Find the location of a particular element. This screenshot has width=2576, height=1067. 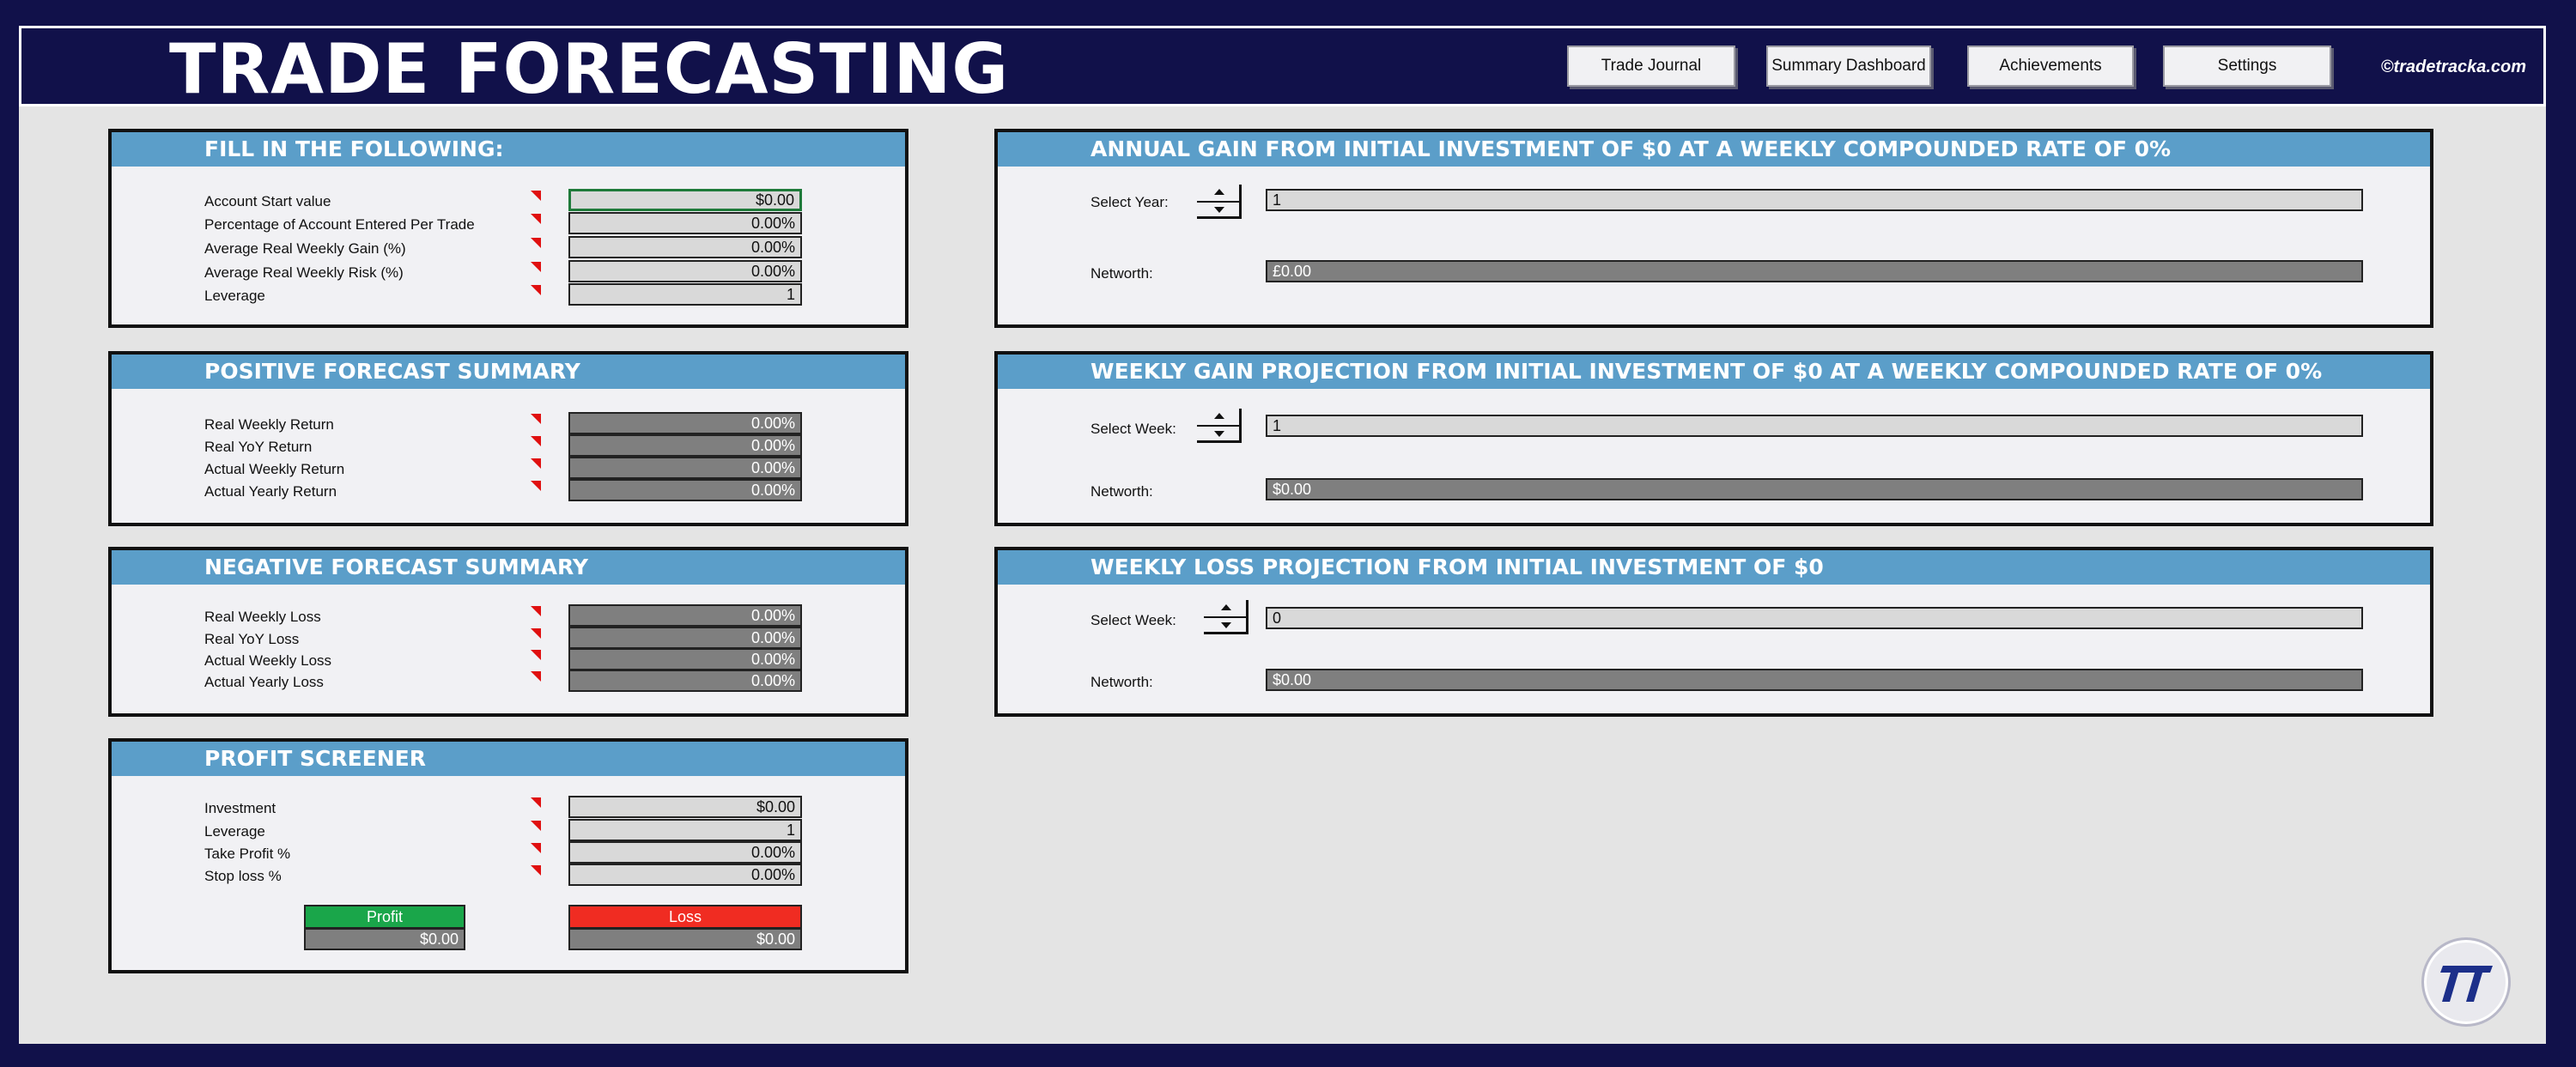

weekly-gain-label: Average Real Weekly Gain (%) is located at coordinates (305, 248).